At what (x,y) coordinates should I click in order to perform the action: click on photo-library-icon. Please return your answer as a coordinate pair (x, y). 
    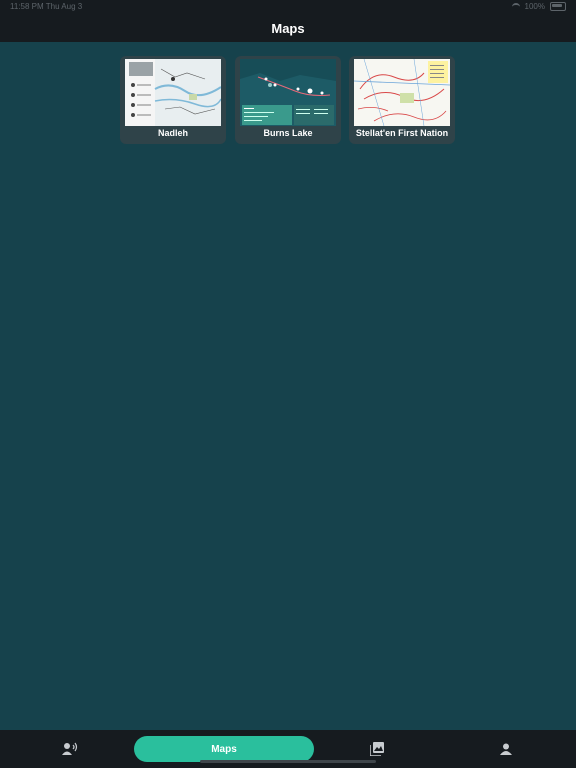
    Looking at the image, I should click on (377, 749).